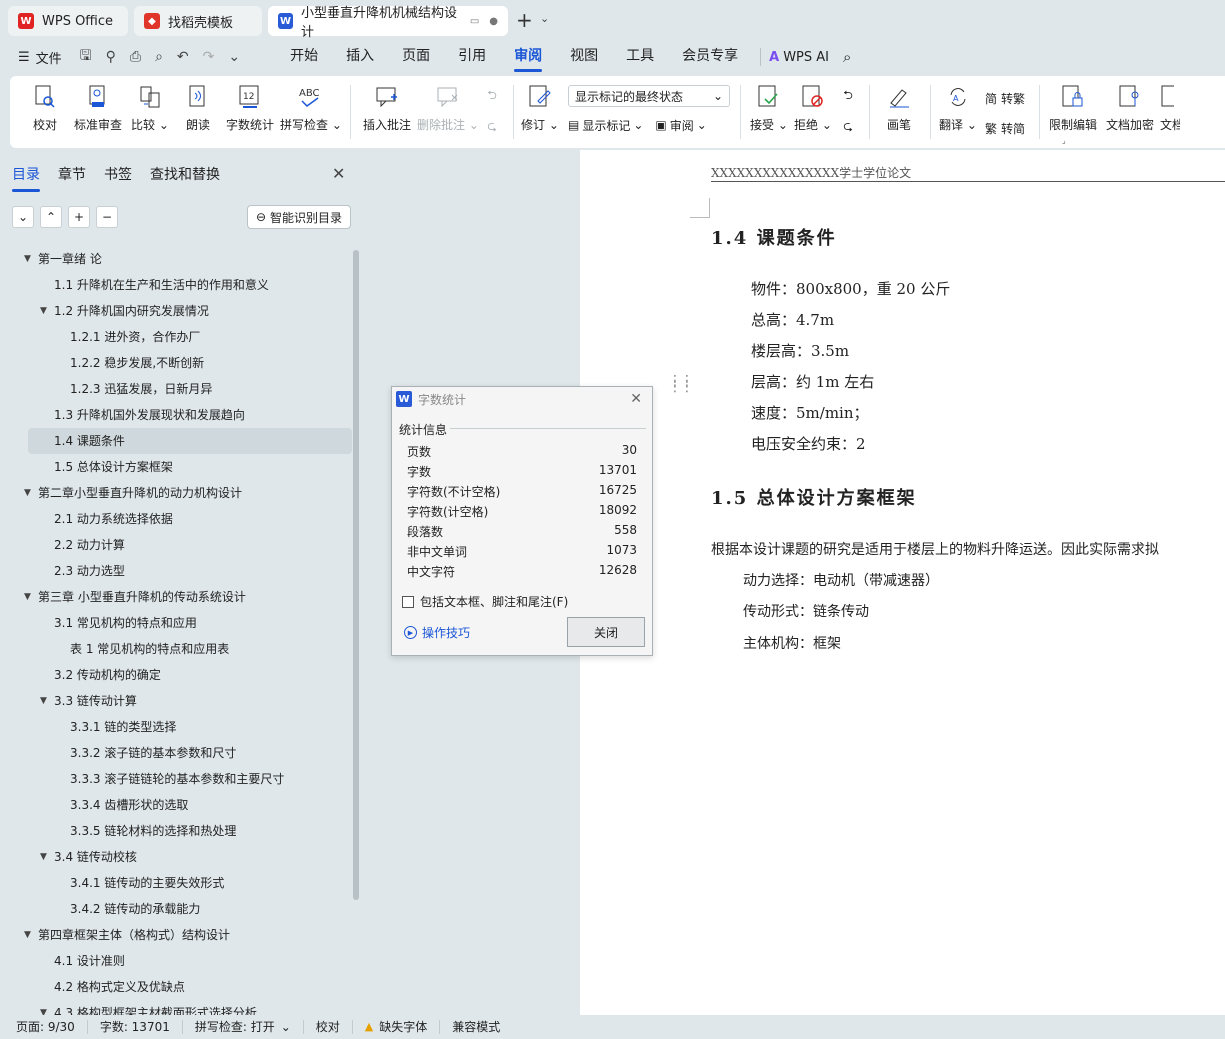  I want to click on toc-item: 3.3.3 滚子链链轮的基本参数和主要尺寸, so click(176, 779).